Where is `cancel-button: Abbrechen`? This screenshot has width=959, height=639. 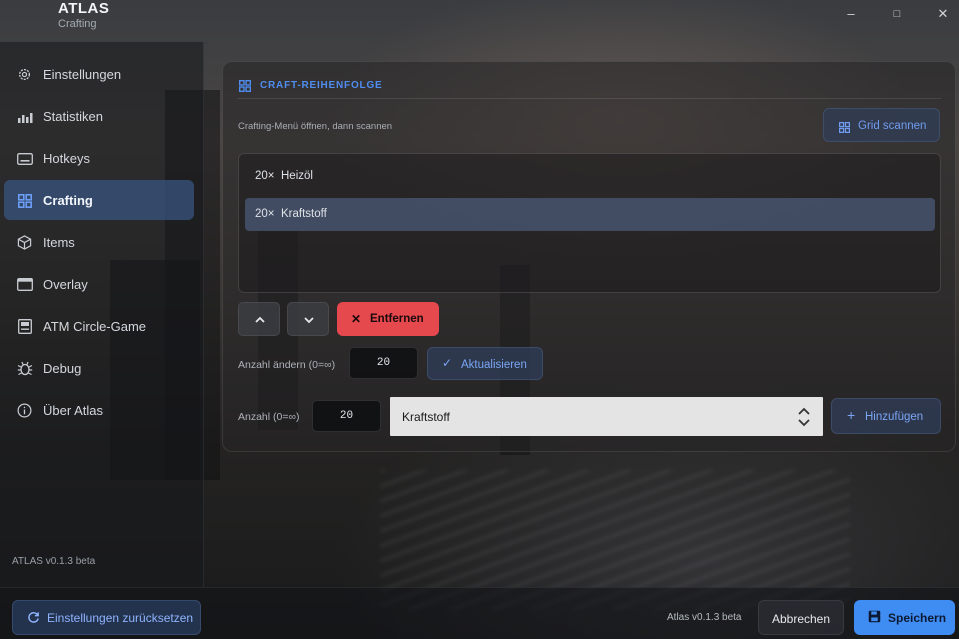 cancel-button: Abbrechen is located at coordinates (801, 617).